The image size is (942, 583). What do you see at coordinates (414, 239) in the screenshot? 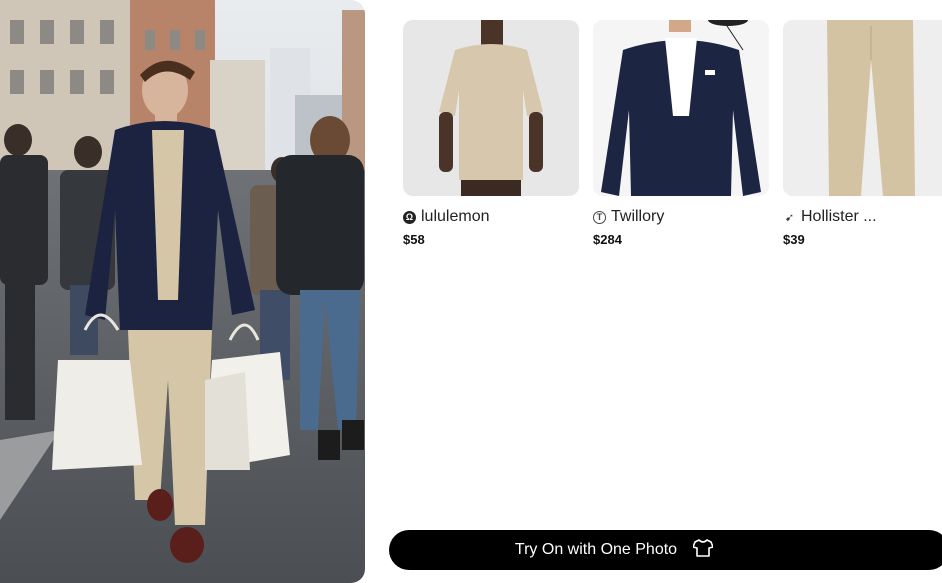
I see `product-price: $58` at bounding box center [414, 239].